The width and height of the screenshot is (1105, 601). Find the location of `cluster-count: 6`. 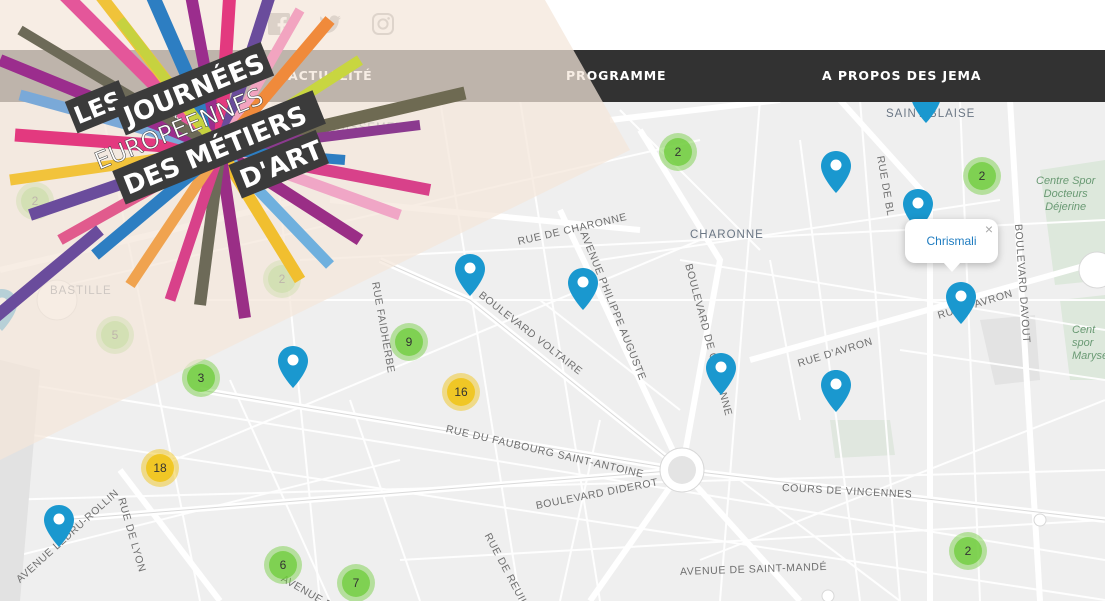

cluster-count: 6 is located at coordinates (283, 565).